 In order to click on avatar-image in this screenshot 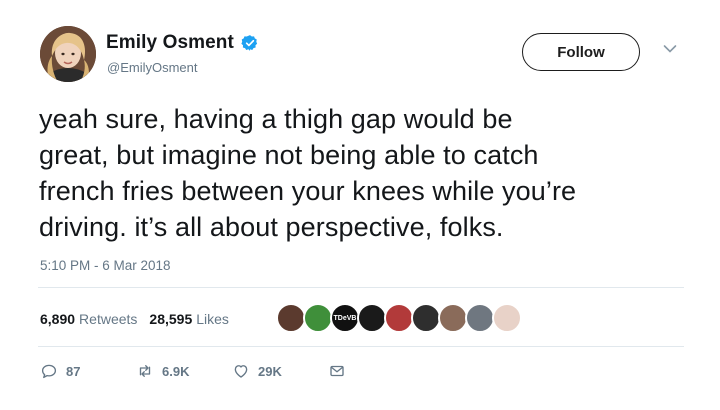, I will do `click(68, 54)`.